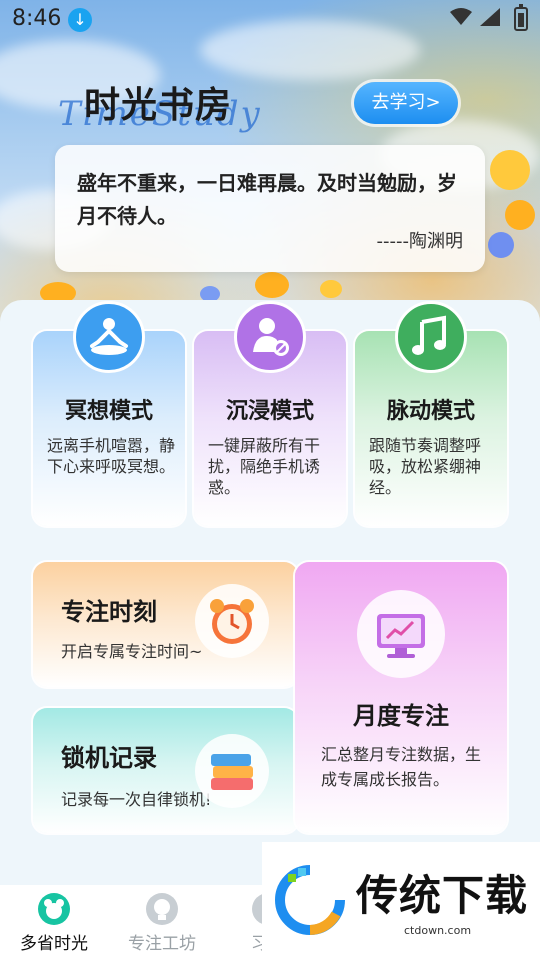 Image resolution: width=540 pixels, height=960 pixels. What do you see at coordinates (425, 466) in the screenshot?
I see `mode-desc: 跟随节奏调整呼吸，放松紧绷神经。` at bounding box center [425, 466].